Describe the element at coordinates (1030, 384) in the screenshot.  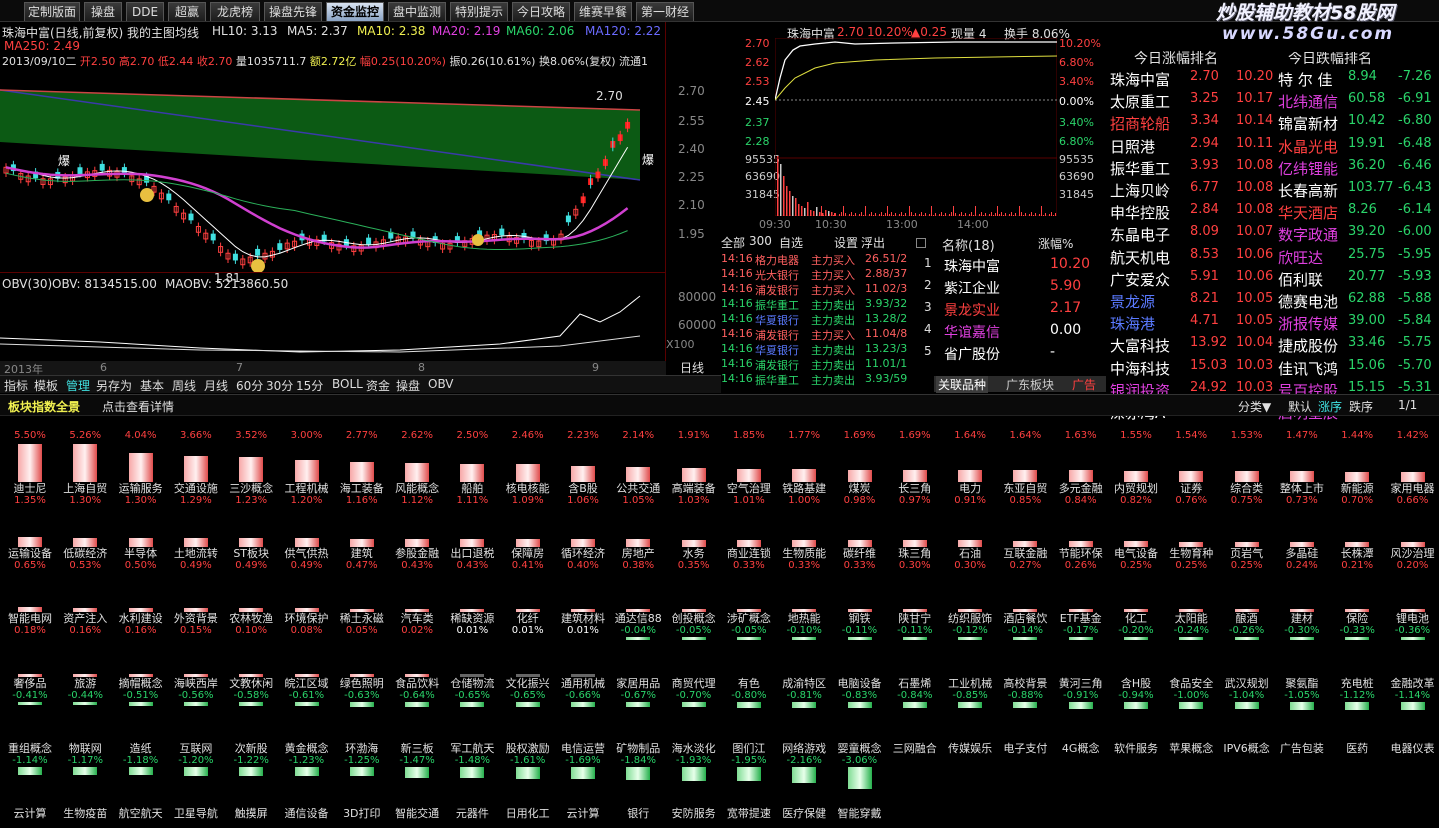
I see `tab-guangdong: 广东板块` at that location.